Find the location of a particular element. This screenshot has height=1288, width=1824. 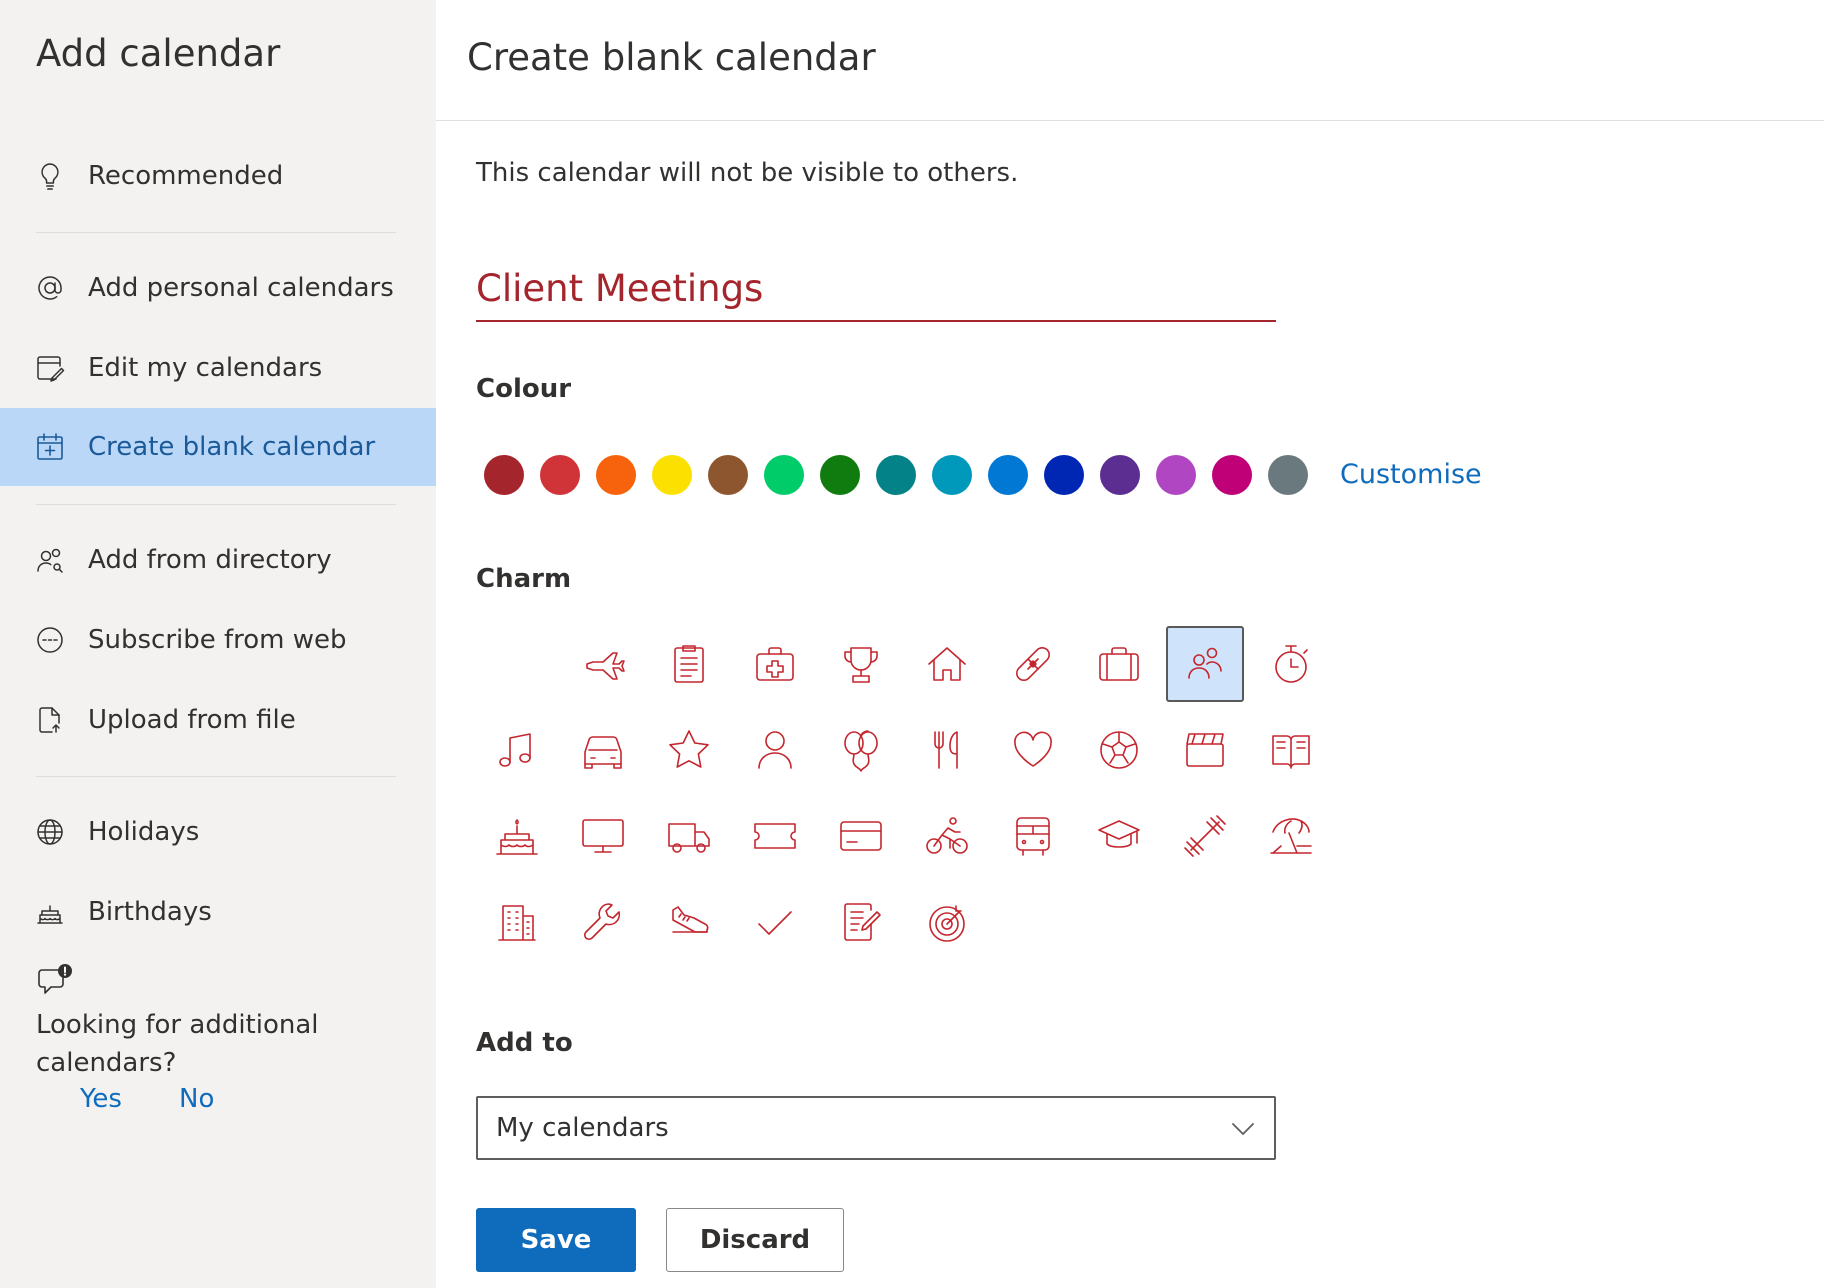

sidebar-item-add-from-directory: Add from directory is located at coordinates (218, 560).